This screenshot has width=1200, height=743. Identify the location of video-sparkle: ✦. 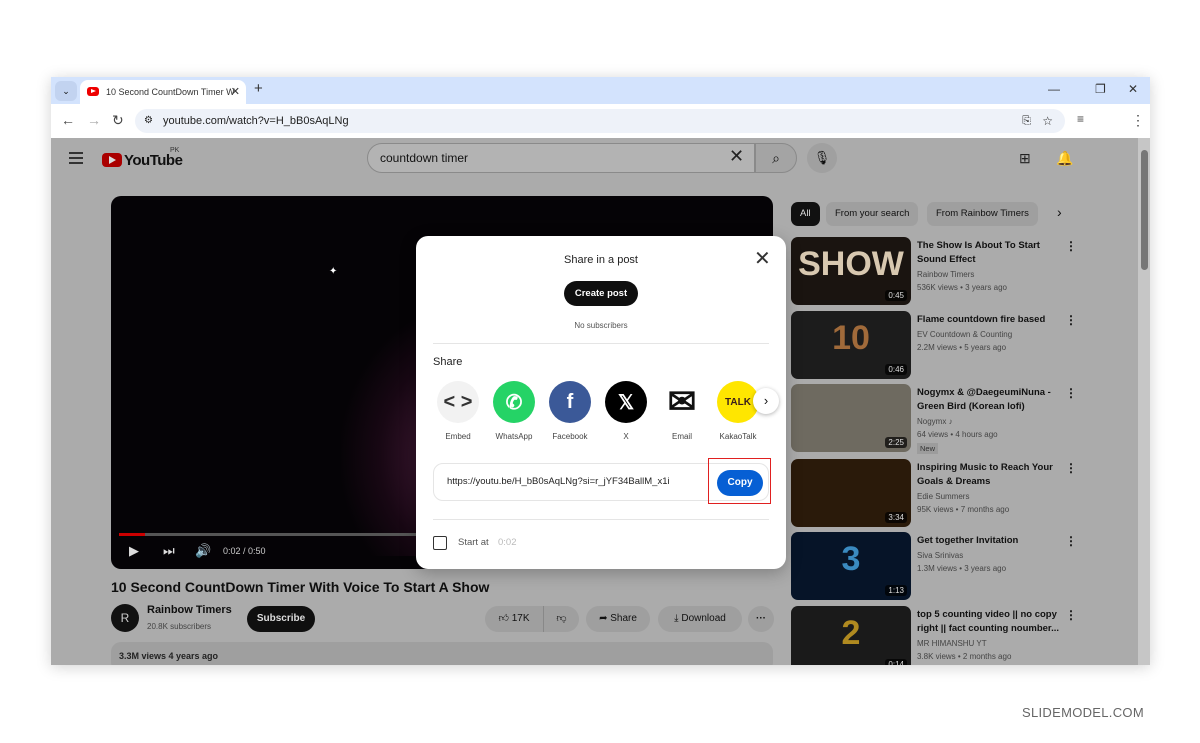
(333, 271).